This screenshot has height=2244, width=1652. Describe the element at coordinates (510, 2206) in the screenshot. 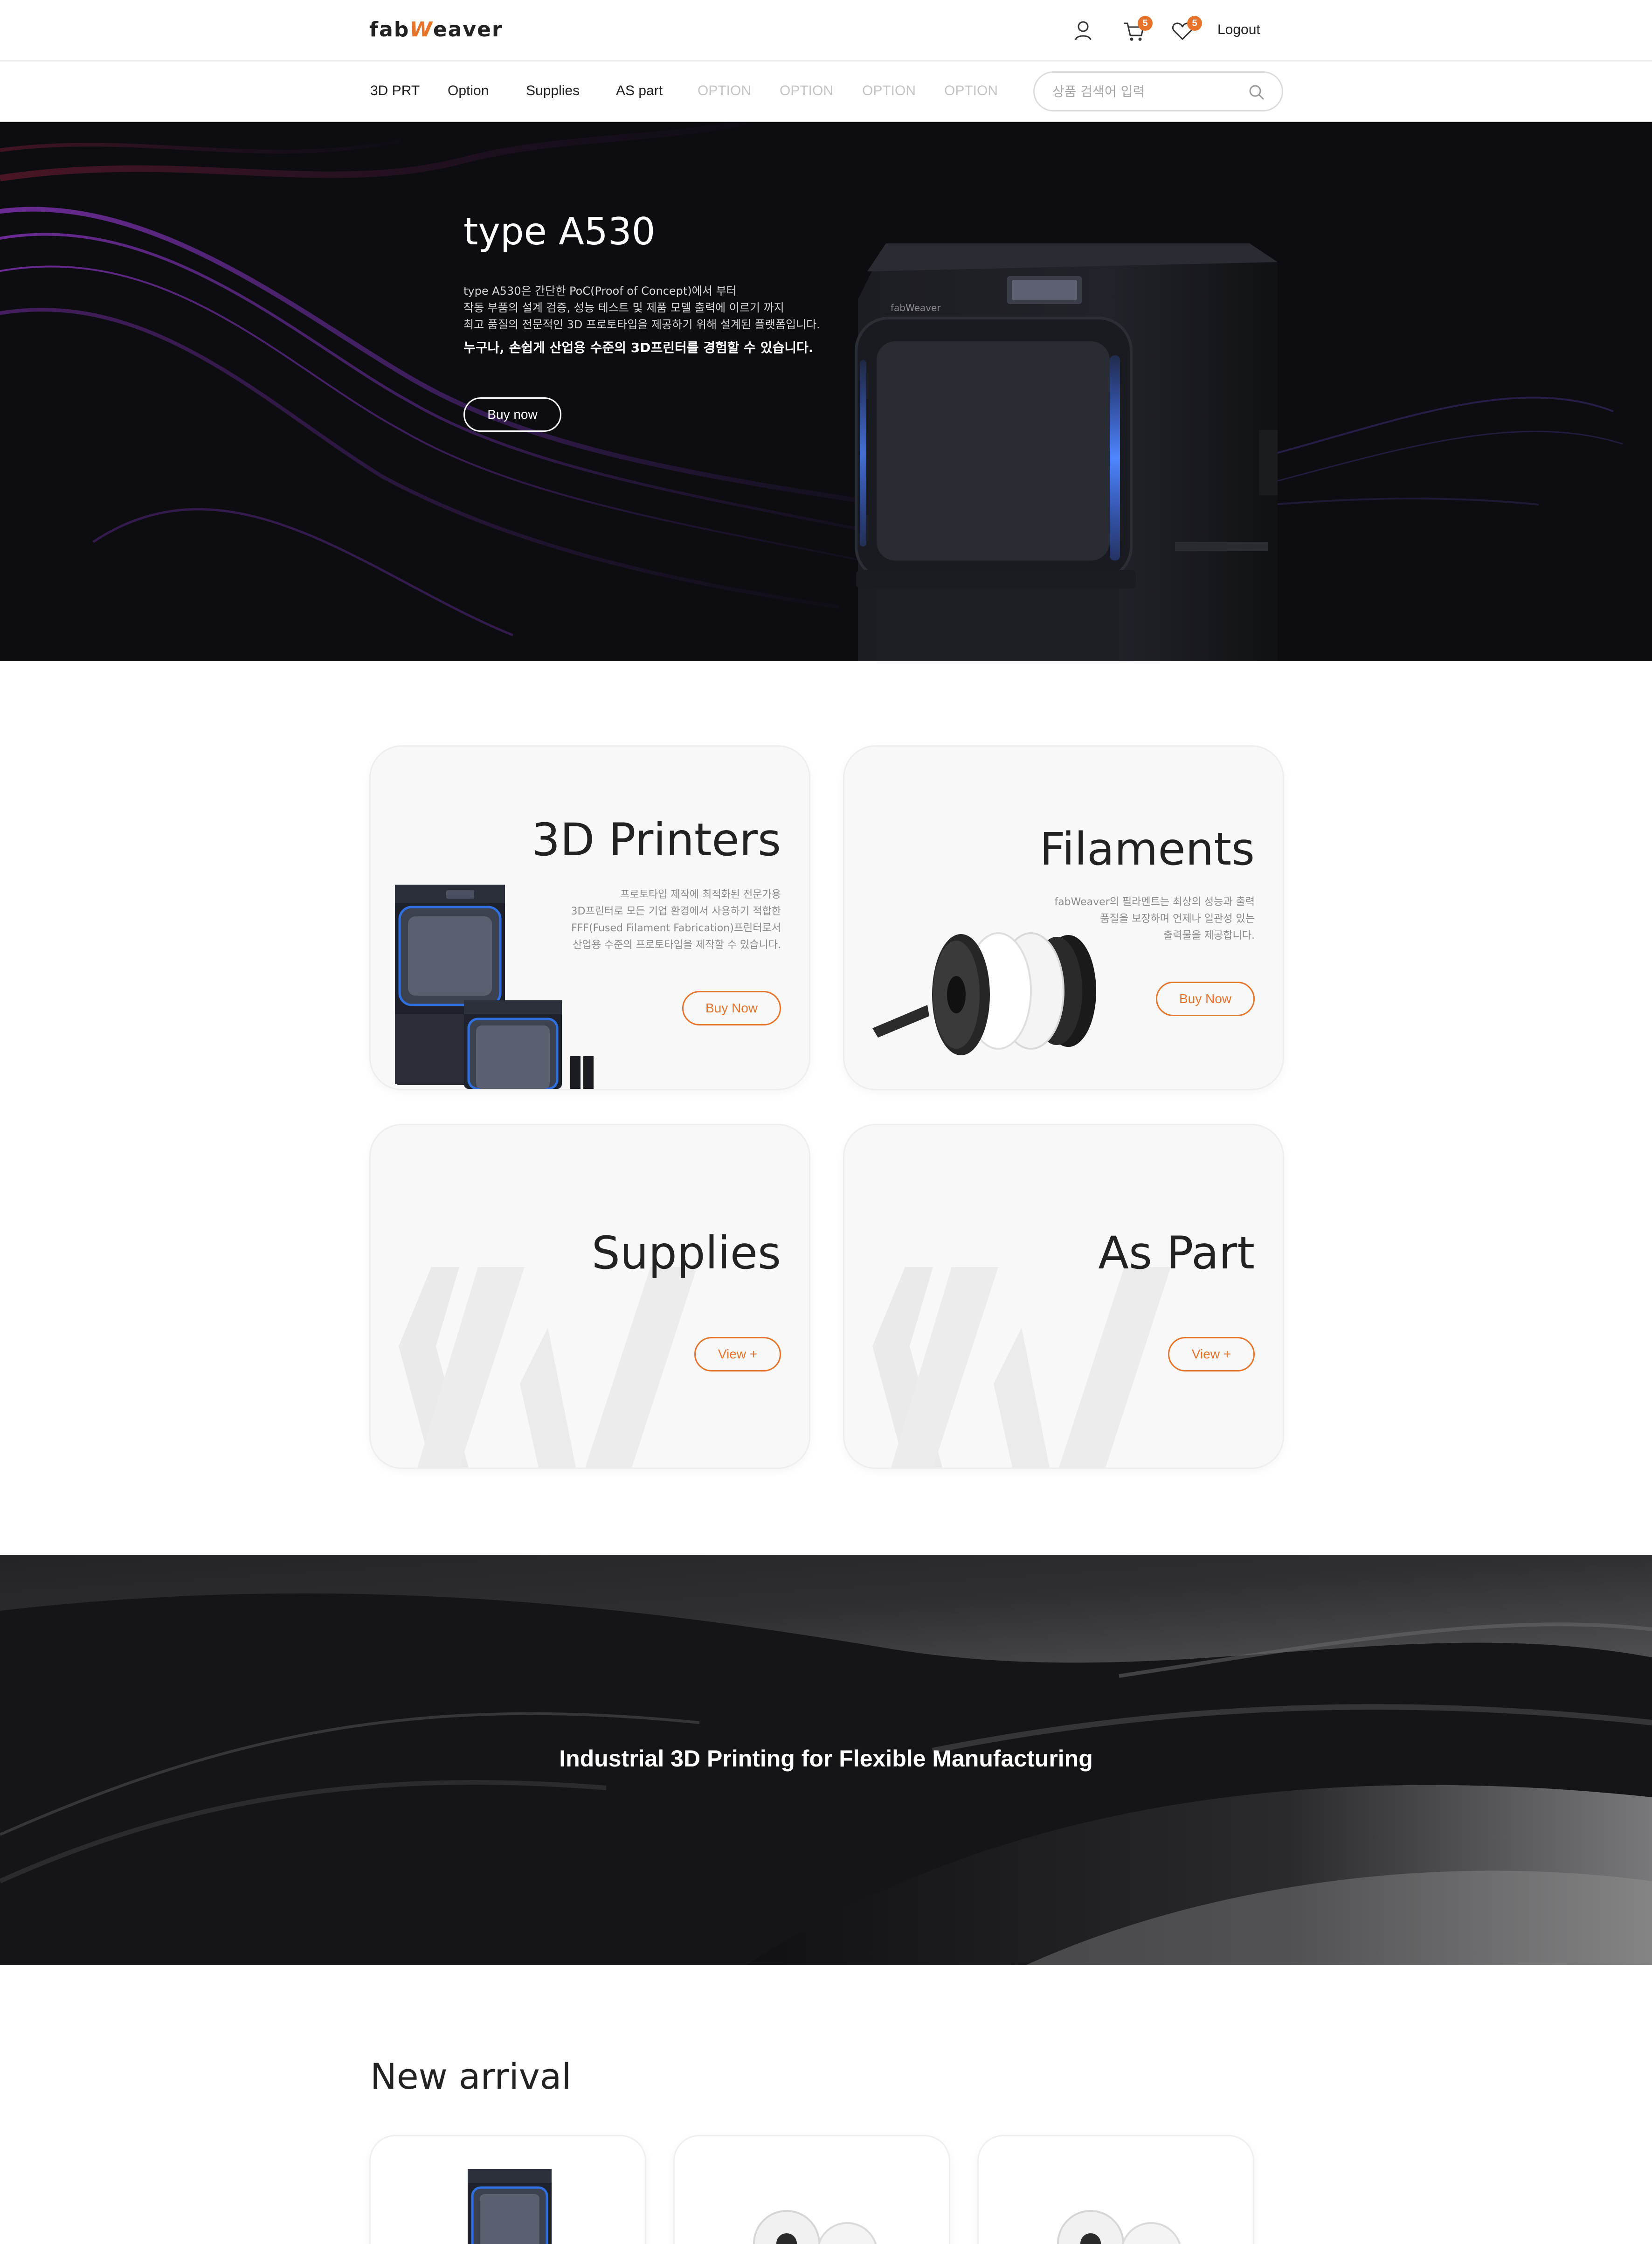

I see `product-thumbnail-printer` at that location.